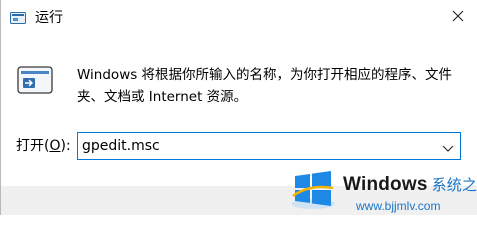 The width and height of the screenshot is (477, 240). I want to click on watermark-brand-en: Windows, so click(385, 184).